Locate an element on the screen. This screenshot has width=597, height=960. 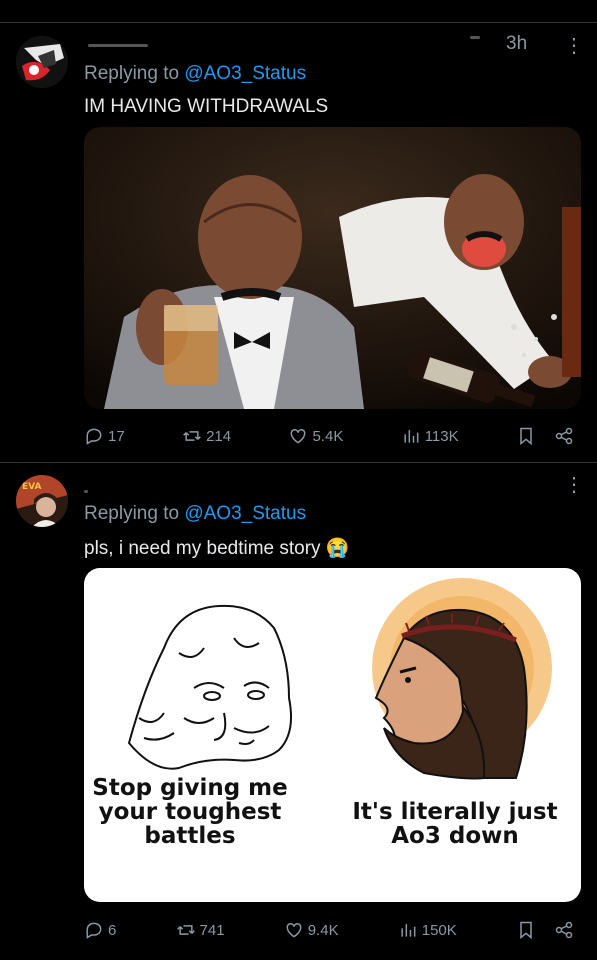
meme-right-caption: It's literally just Ao3 down is located at coordinates (455, 824).